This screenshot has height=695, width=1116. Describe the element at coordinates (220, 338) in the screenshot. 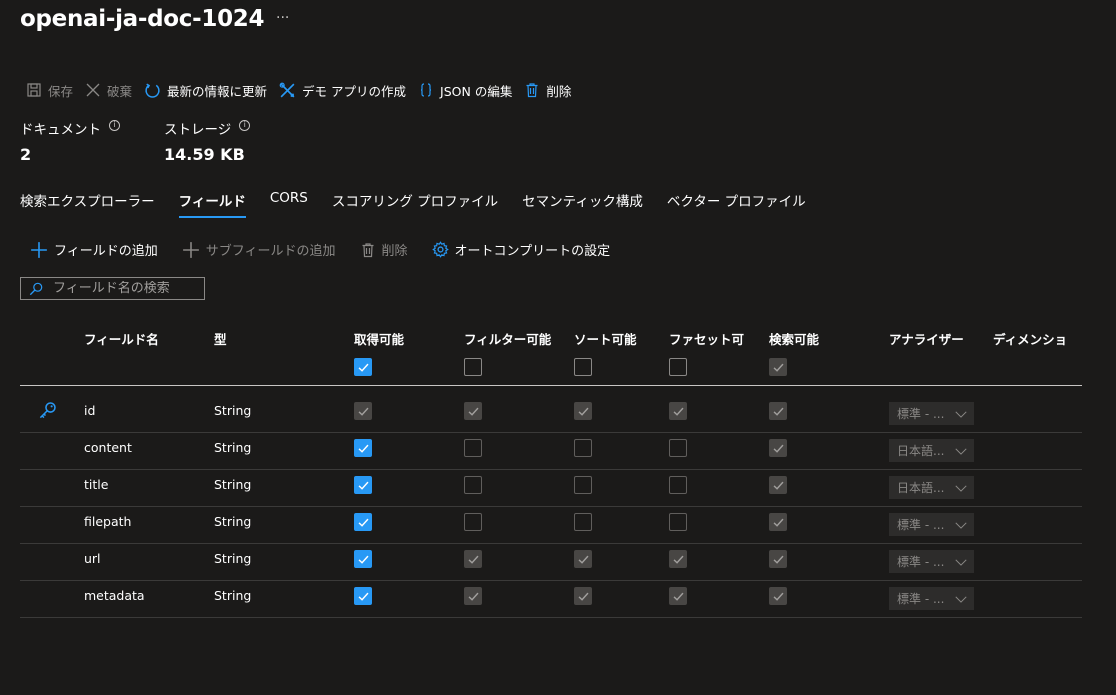

I see `column-header-type: 型` at that location.